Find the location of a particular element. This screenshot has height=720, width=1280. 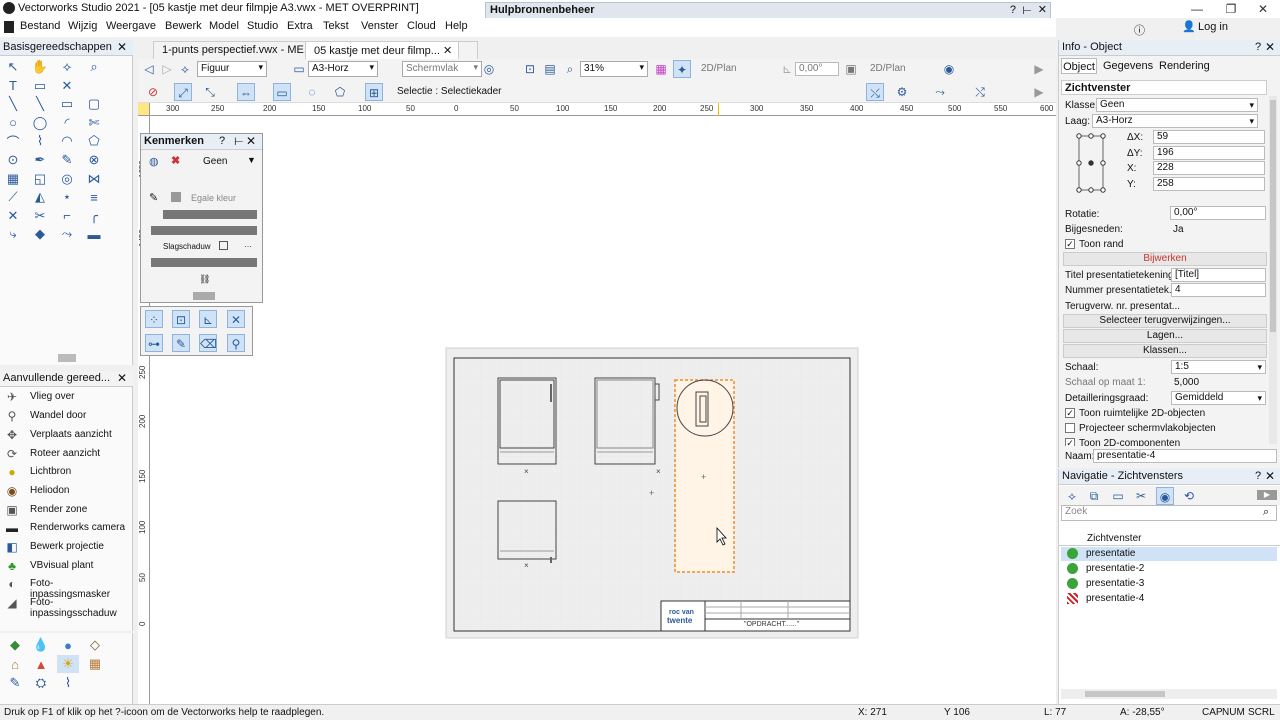

pen-style: Egale kleur is located at coordinates (213, 198).